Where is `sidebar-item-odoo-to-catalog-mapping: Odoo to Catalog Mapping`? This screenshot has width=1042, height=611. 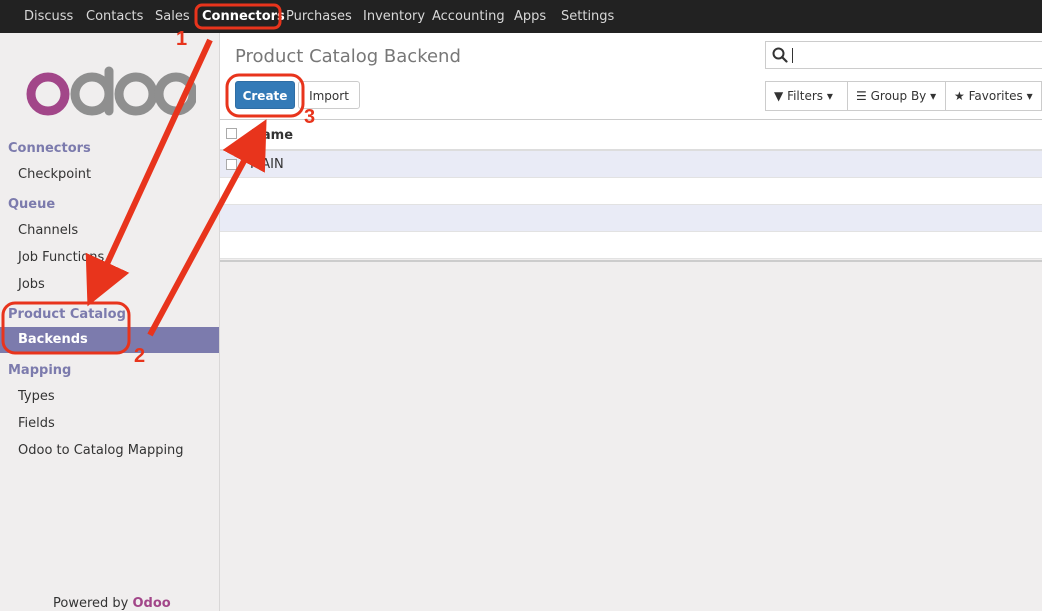 sidebar-item-odoo-to-catalog-mapping: Odoo to Catalog Mapping is located at coordinates (101, 450).